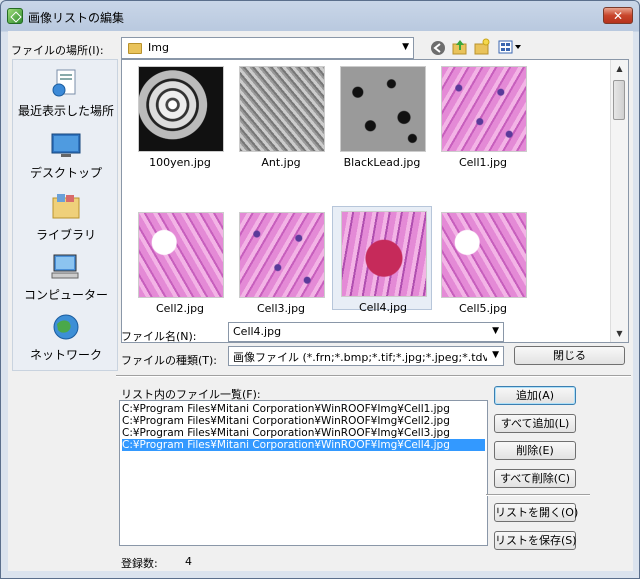 The width and height of the screenshot is (640, 579). What do you see at coordinates (267, 48) in the screenshot?
I see `location-combo: Img ▼` at bounding box center [267, 48].